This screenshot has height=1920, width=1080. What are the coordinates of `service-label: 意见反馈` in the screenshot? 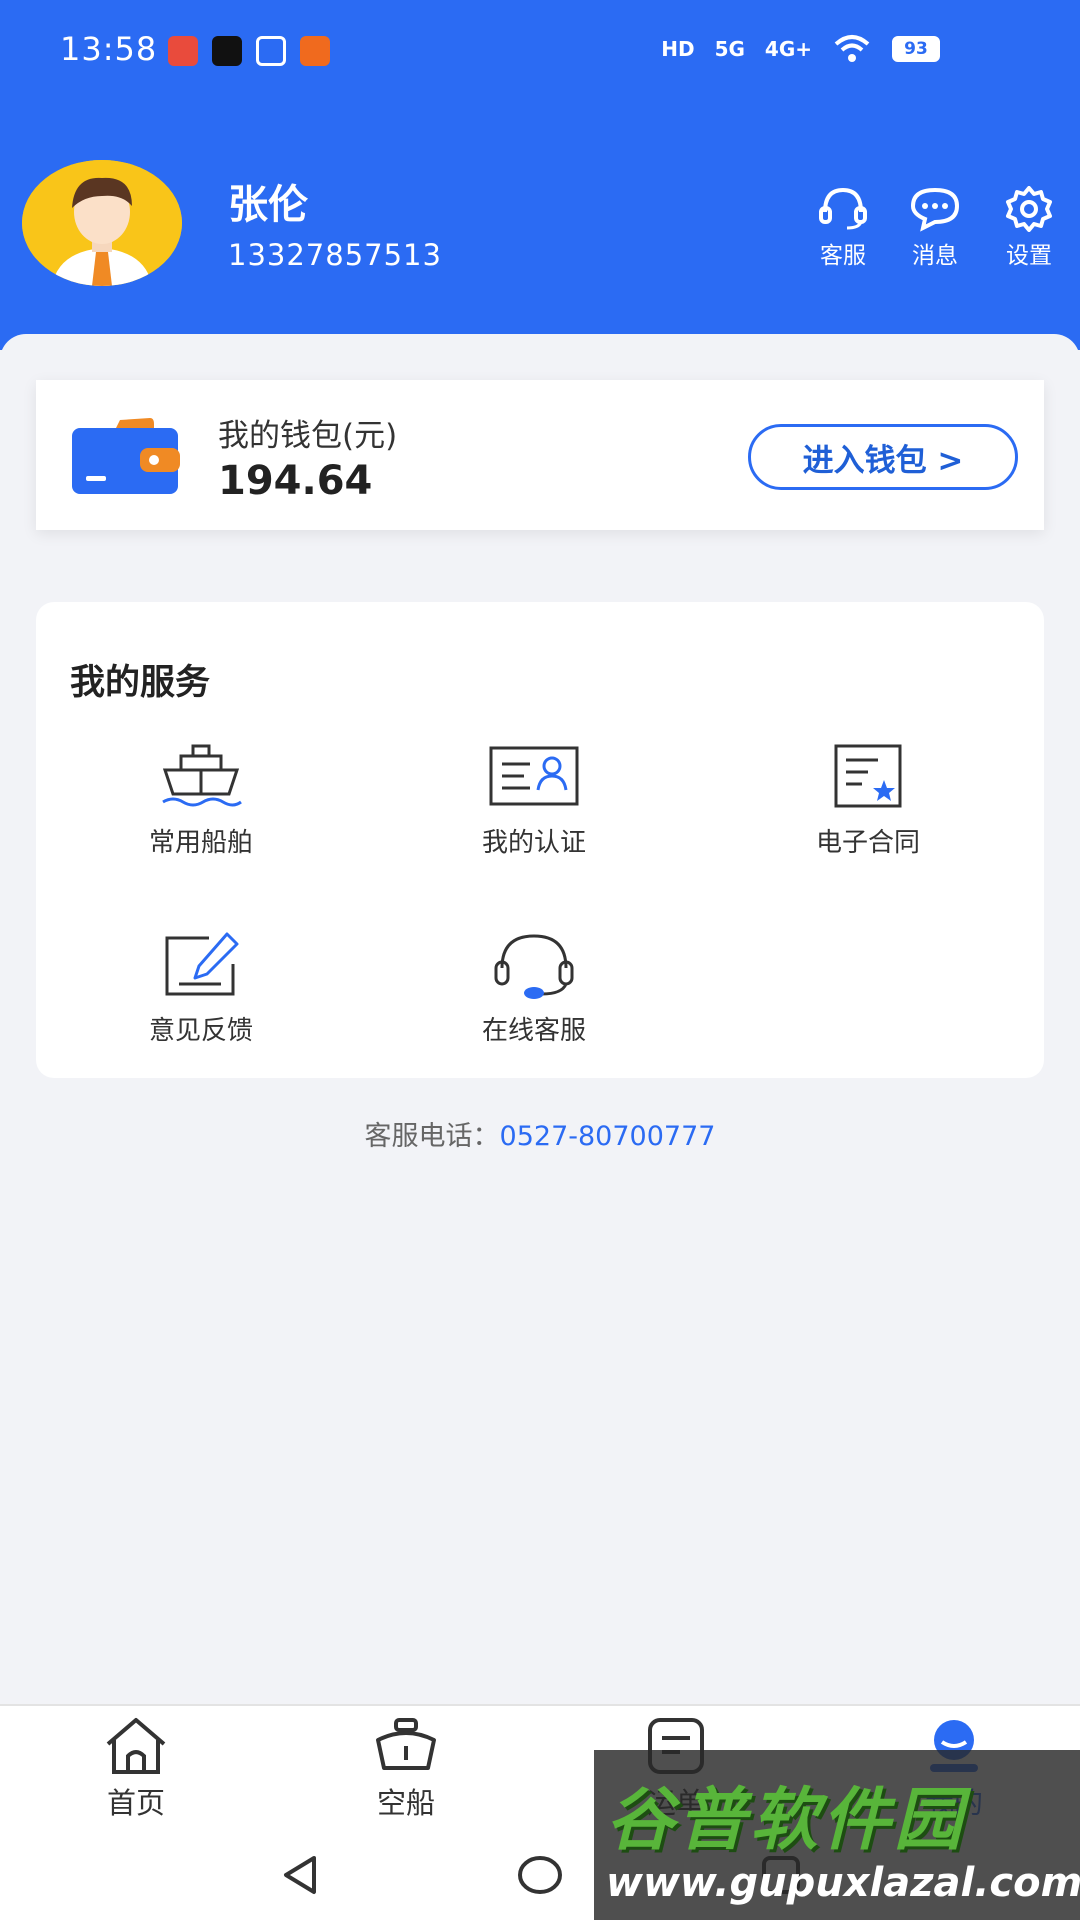 It's located at (200, 1031).